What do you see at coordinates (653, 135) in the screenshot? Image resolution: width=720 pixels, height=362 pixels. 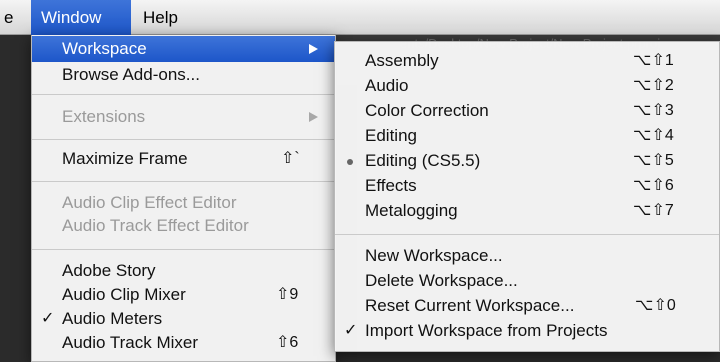 I see `menu-item-shortcut: ⌥⇧4` at bounding box center [653, 135].